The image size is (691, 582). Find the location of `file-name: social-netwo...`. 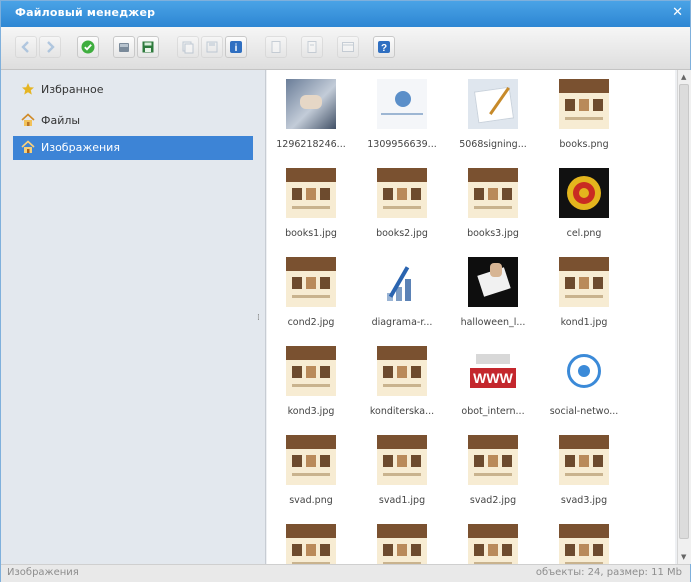

file-name: social-netwo... is located at coordinates (584, 411).